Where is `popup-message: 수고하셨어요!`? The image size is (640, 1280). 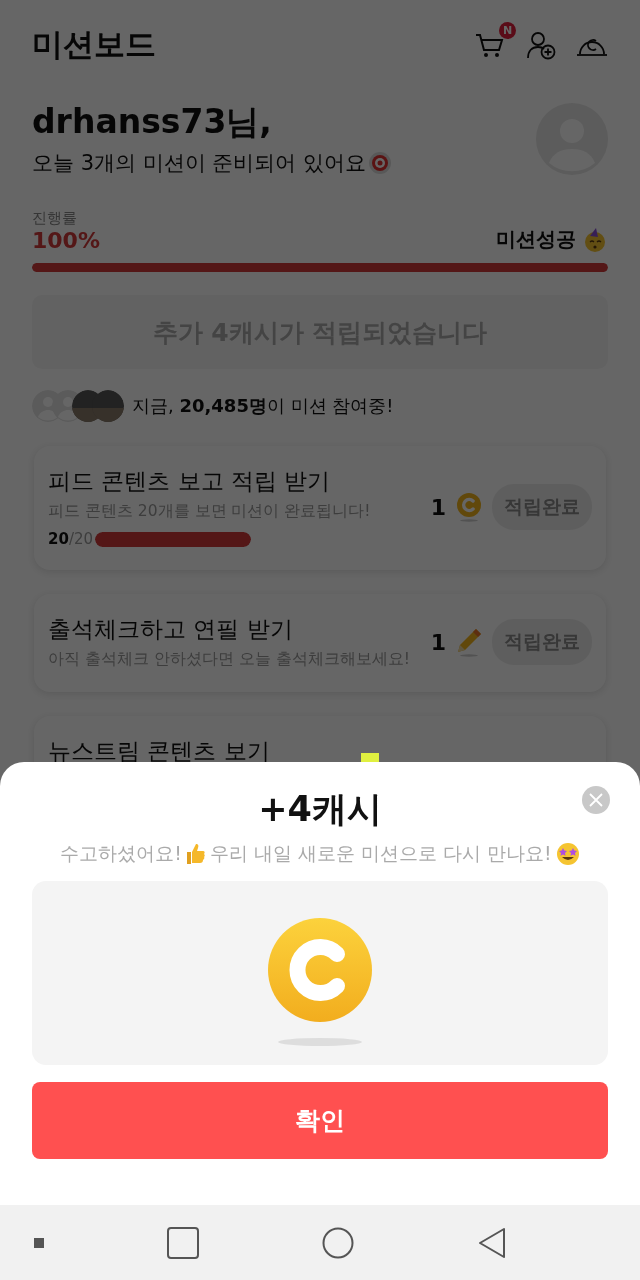 popup-message: 수고하셨어요! is located at coordinates (121, 853).